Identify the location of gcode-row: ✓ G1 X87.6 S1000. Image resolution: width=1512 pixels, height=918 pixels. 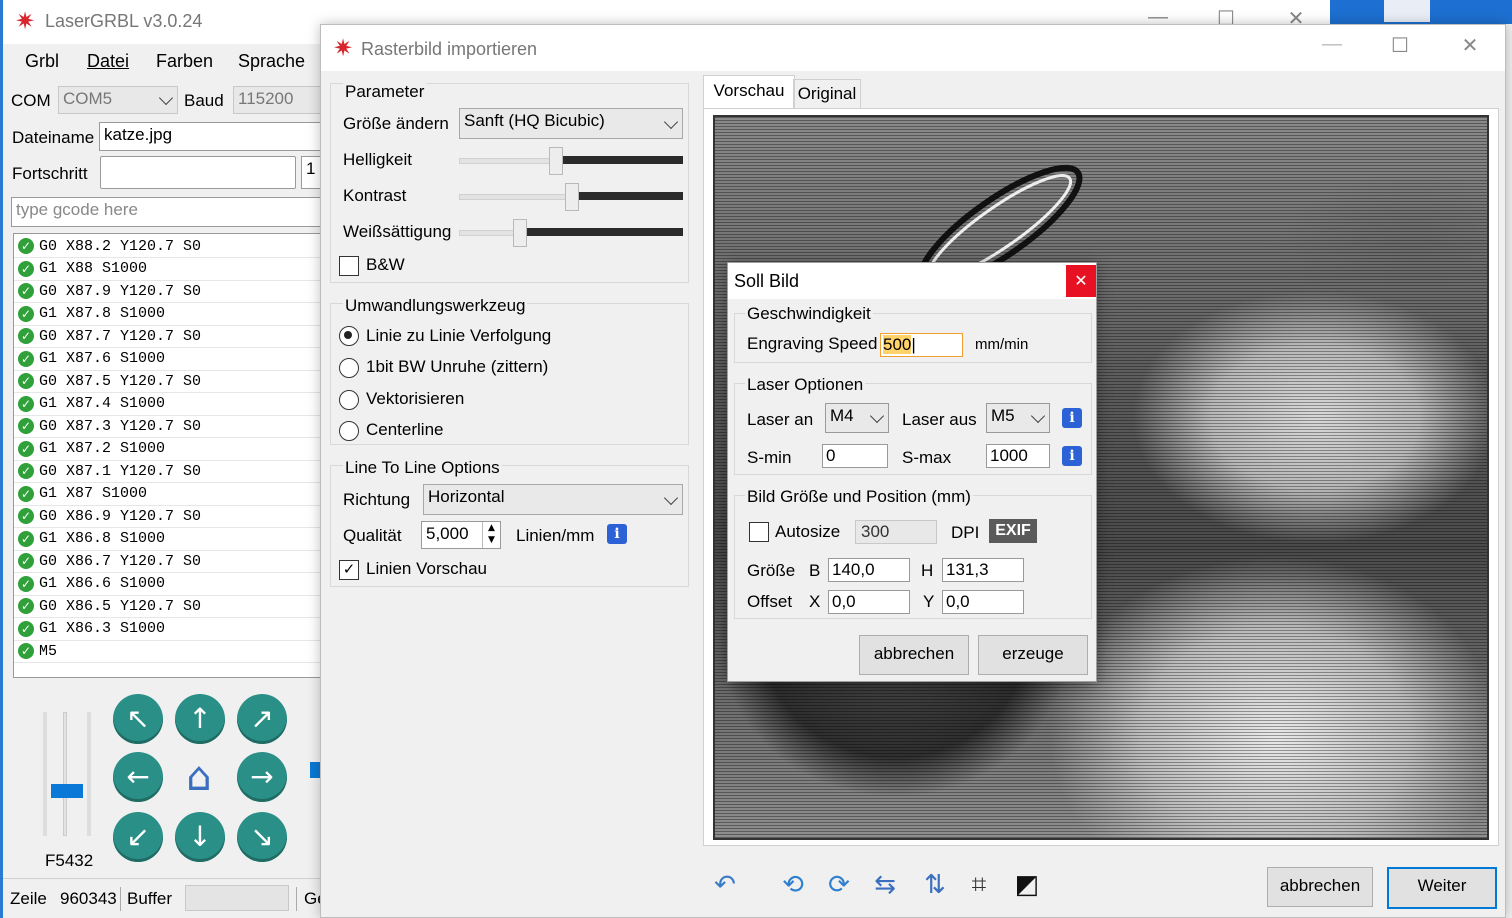
(91, 359).